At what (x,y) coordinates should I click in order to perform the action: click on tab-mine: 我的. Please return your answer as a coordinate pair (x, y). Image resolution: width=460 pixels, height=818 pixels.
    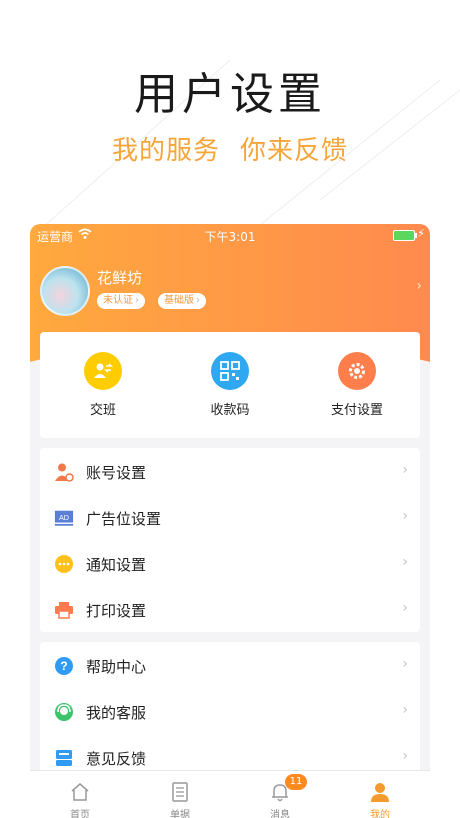
    Looking at the image, I should click on (380, 794).